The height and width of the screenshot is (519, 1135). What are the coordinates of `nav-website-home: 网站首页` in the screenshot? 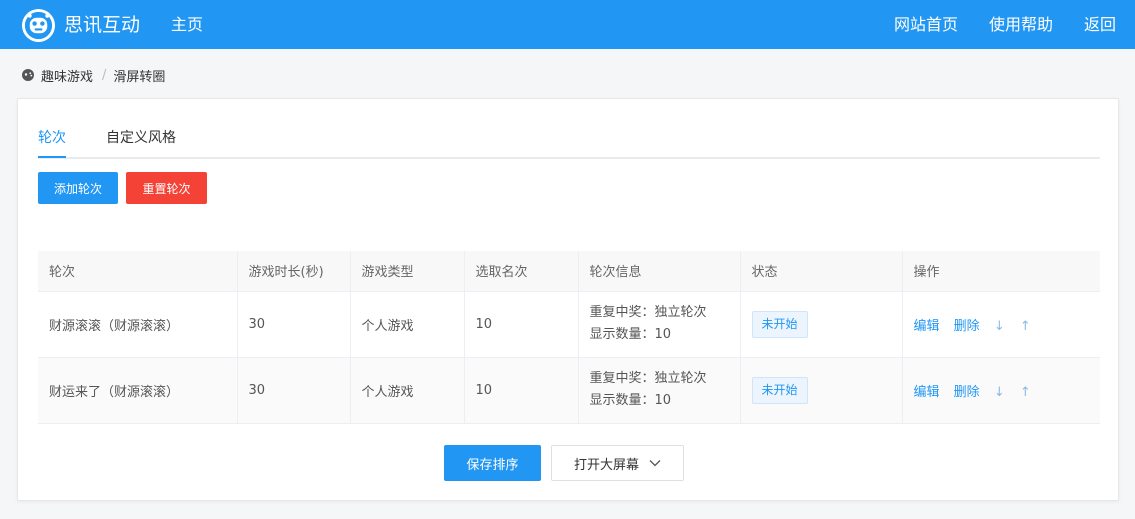 It's located at (926, 25).